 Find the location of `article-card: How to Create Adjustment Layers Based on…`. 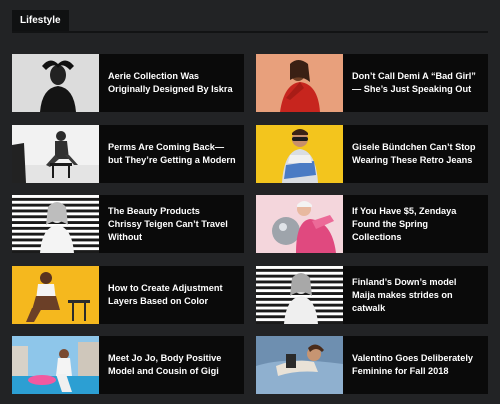

article-card: How to Create Adjustment Layers Based on… is located at coordinates (128, 295).